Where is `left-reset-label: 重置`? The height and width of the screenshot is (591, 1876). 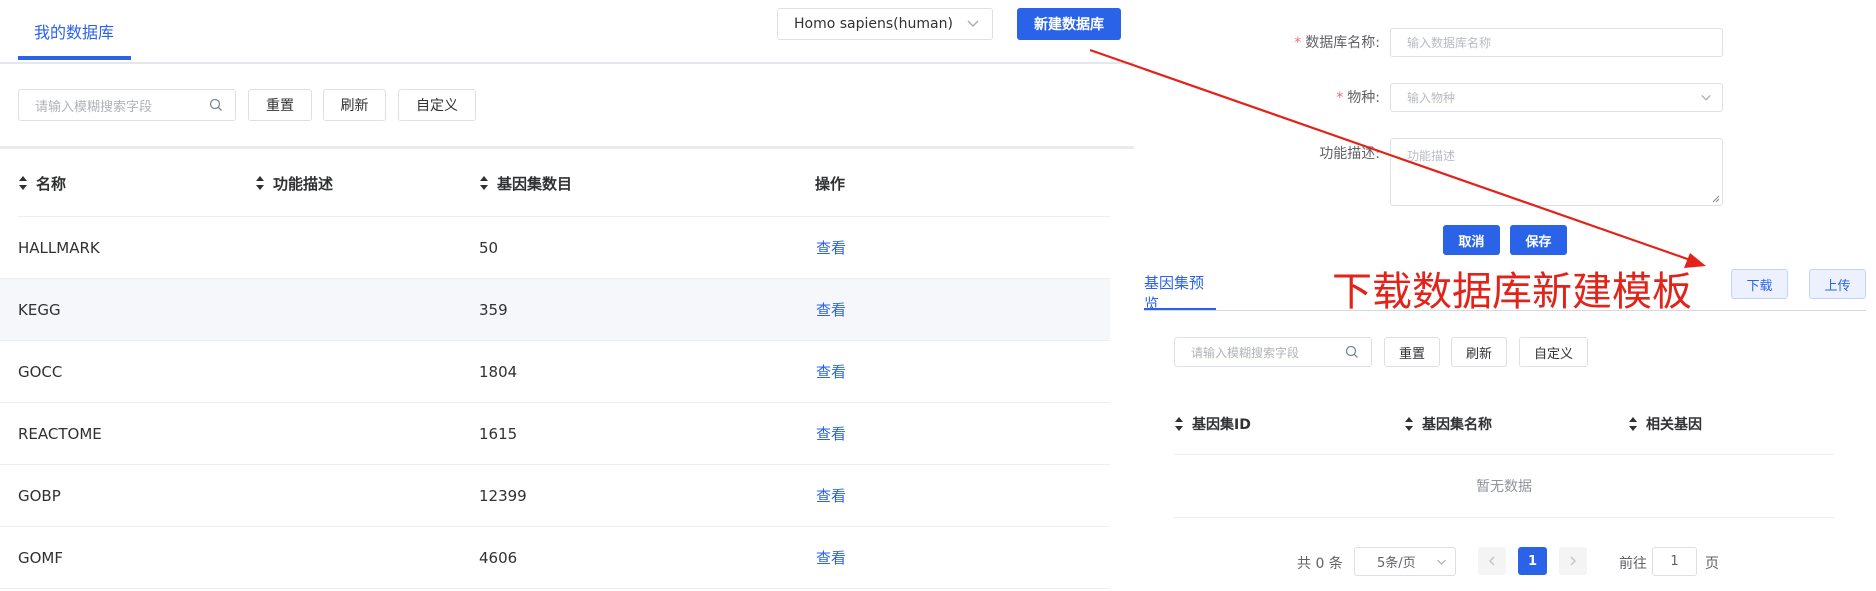
left-reset-label: 重置 is located at coordinates (280, 106).